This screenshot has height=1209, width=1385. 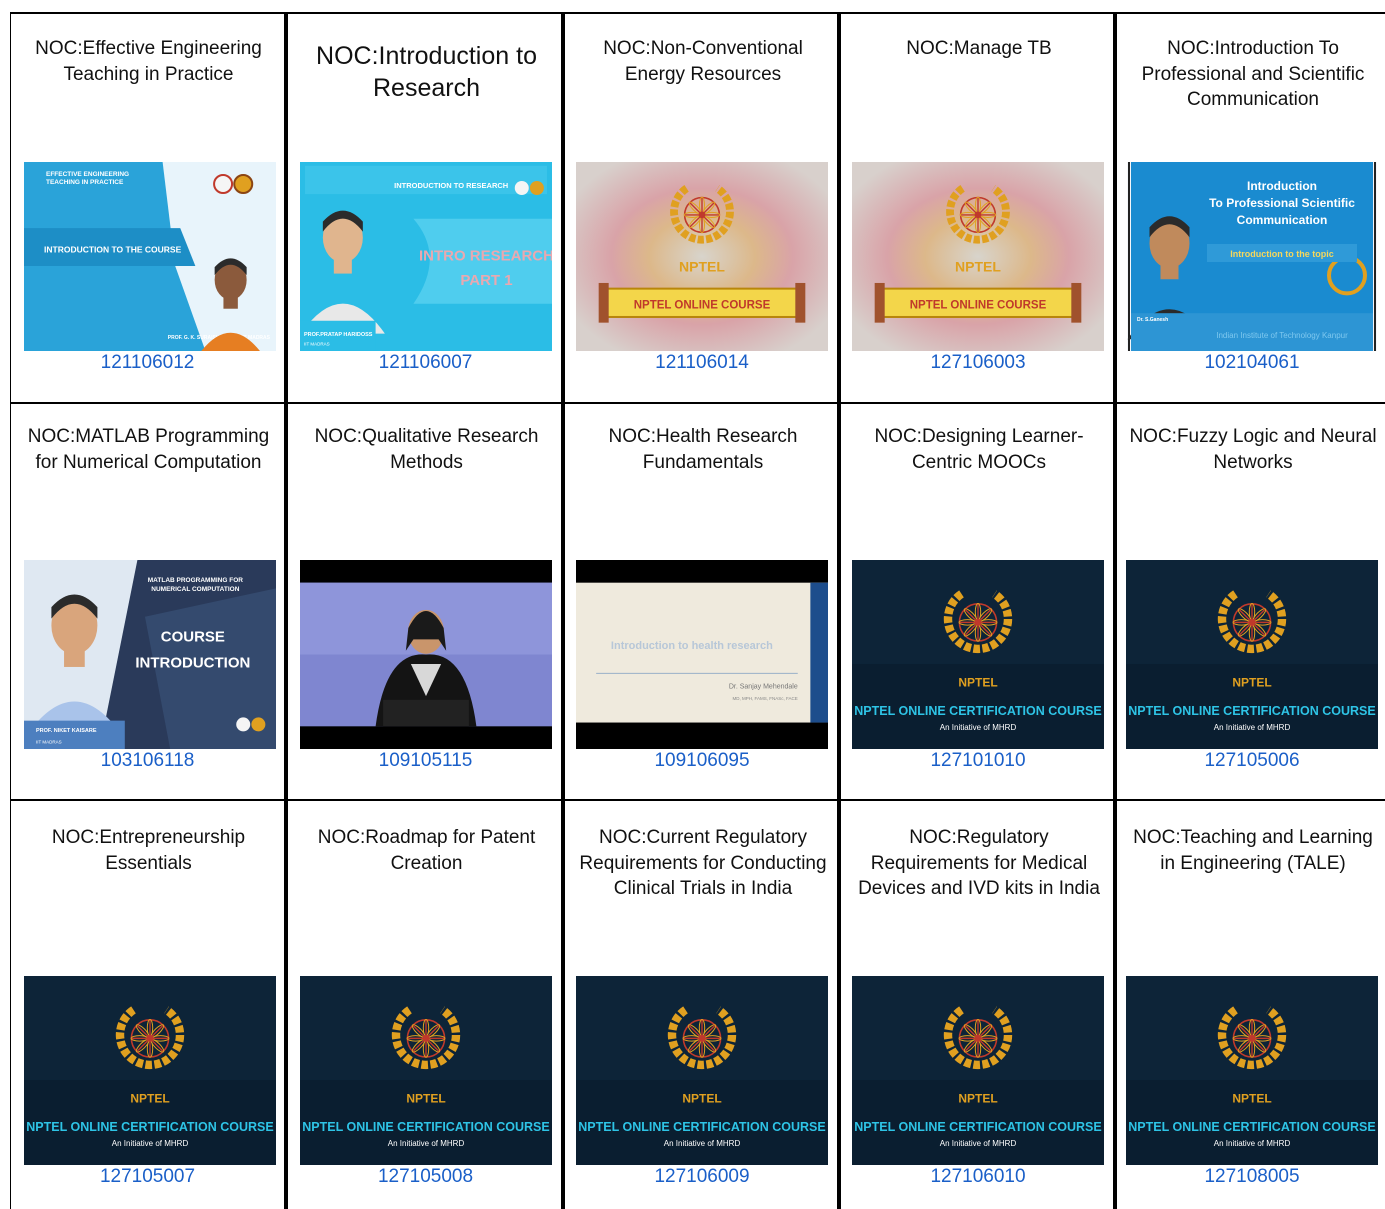 I want to click on course-title: NOC:Health Research Fundamentals, so click(x=703, y=449).